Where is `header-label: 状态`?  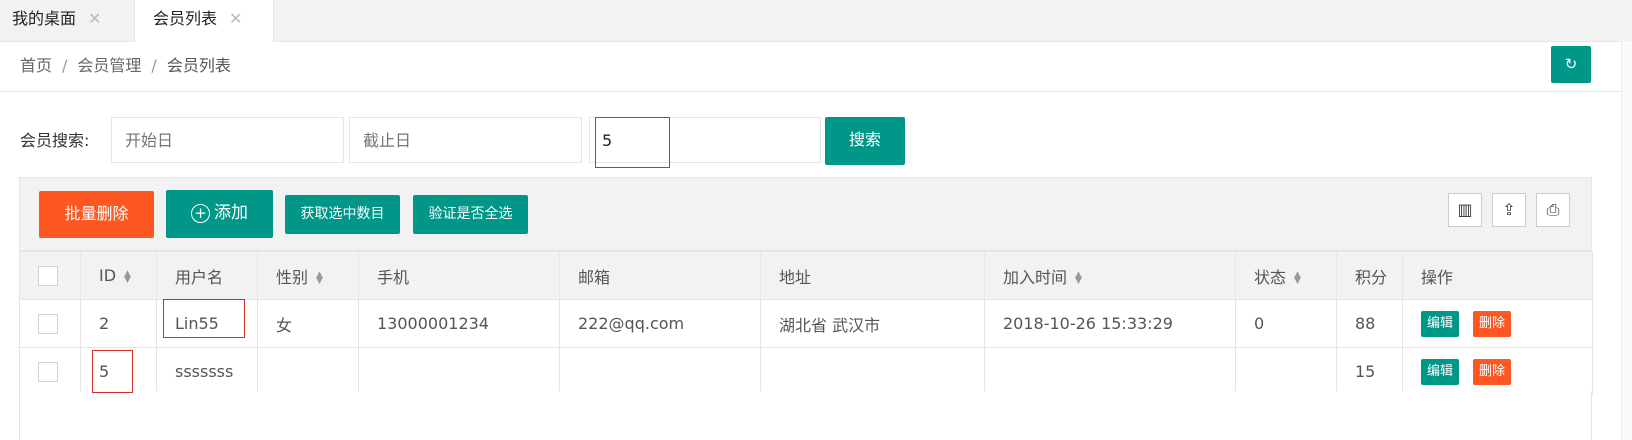 header-label: 状态 is located at coordinates (1270, 277).